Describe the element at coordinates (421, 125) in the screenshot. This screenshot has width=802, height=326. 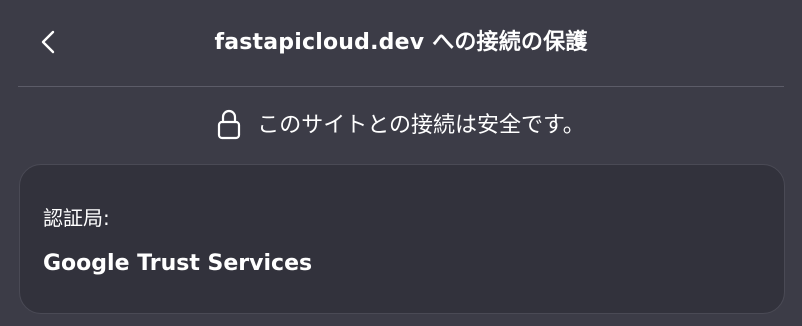
I see `secure-connection-message: このサイトとの接続は安全です。` at that location.